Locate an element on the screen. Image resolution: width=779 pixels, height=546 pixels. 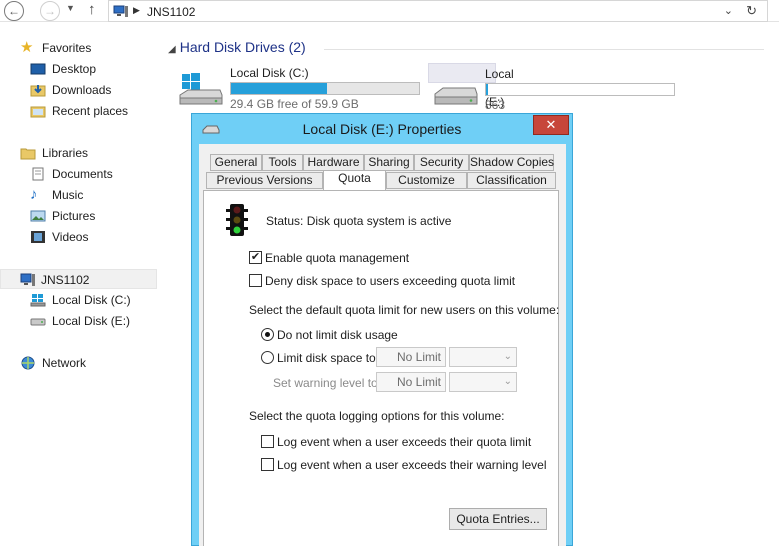
back-button: ← is located at coordinates (14, 11).